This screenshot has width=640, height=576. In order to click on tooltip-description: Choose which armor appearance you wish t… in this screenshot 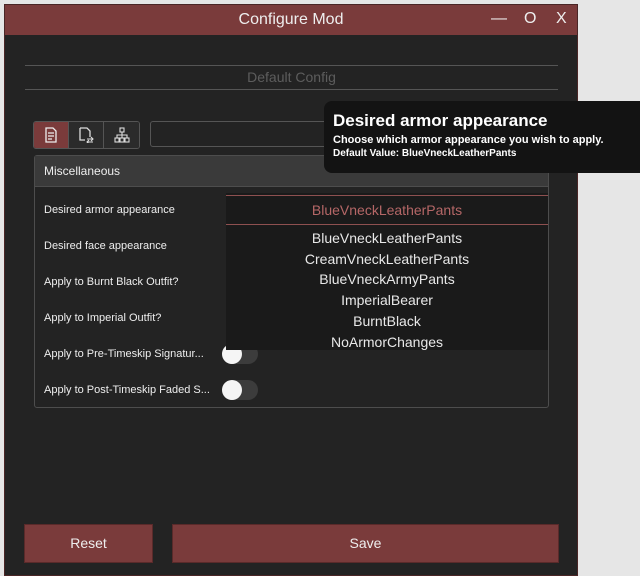, I will do `click(468, 140)`.